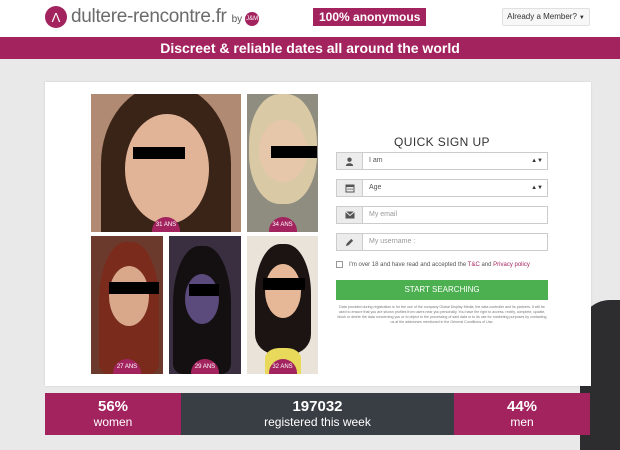 The width and height of the screenshot is (620, 450). I want to click on stat-value: 197032, so click(317, 406).